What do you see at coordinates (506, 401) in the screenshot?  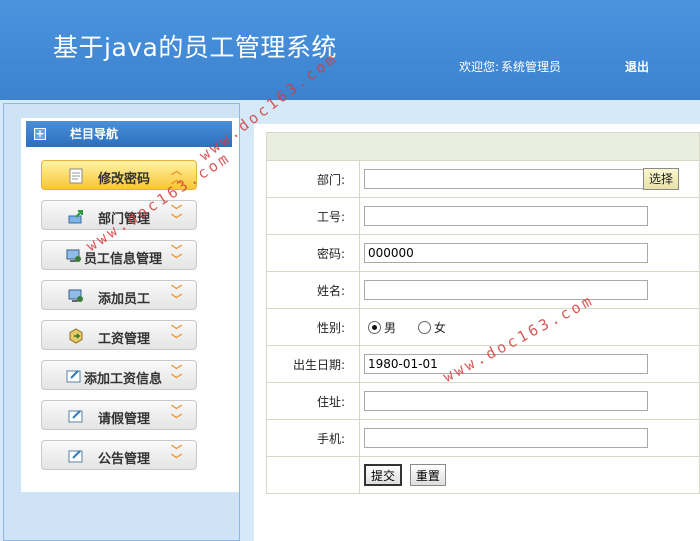 I see `address-field` at bounding box center [506, 401].